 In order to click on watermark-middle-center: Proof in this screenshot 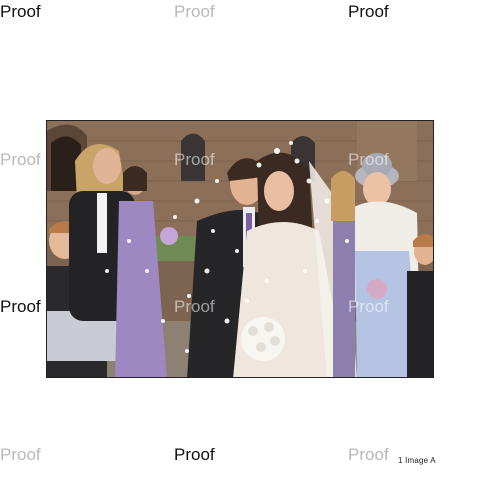, I will do `click(194, 159)`.